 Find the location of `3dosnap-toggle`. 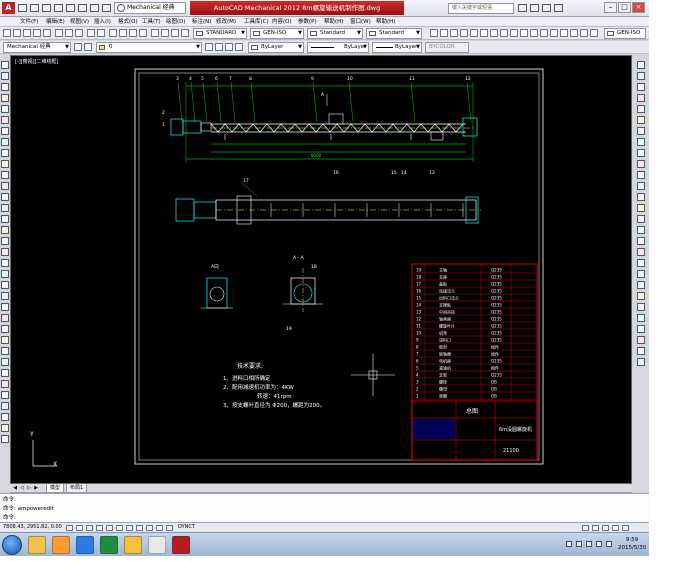

3dosnap-toggle is located at coordinates (119, 528).